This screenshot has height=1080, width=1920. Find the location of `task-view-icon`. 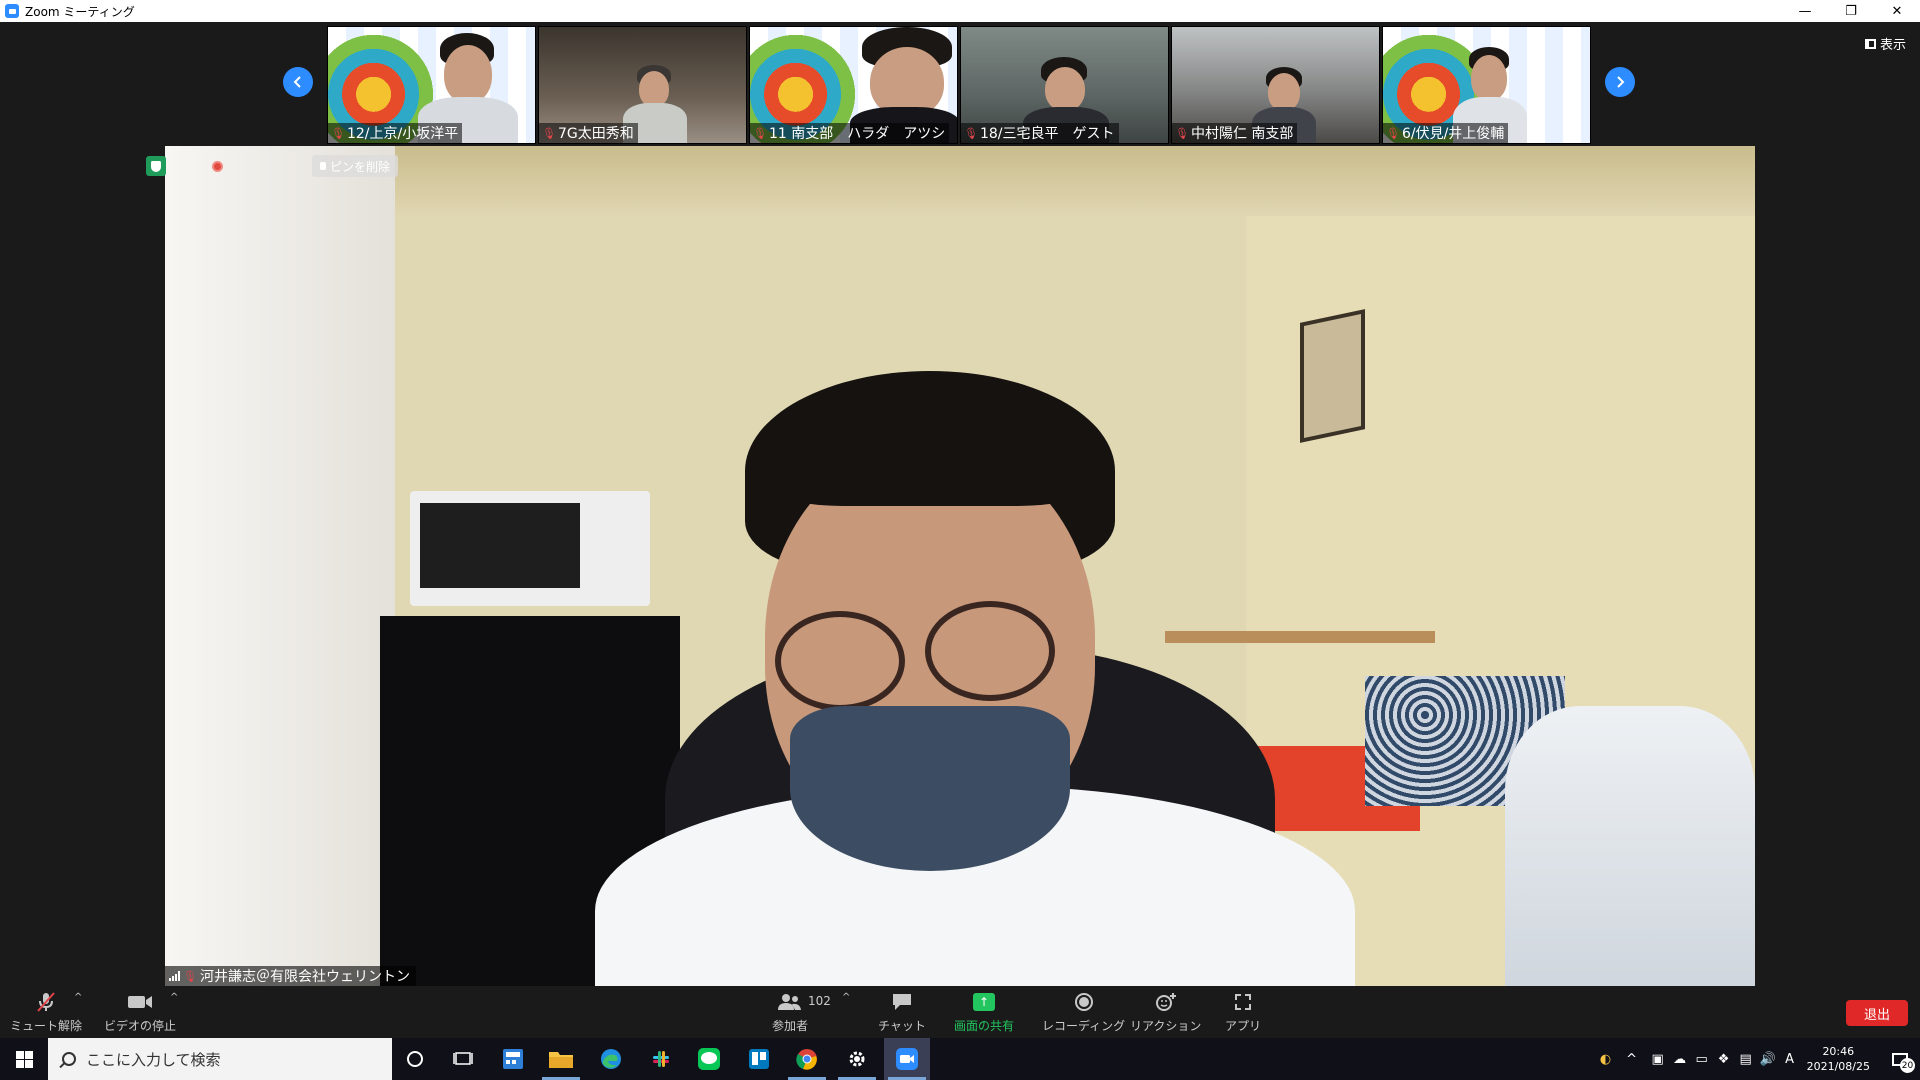

task-view-icon is located at coordinates (463, 1059).